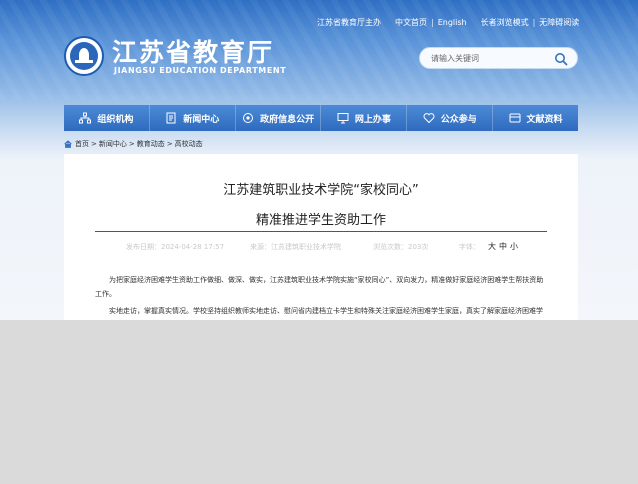  Describe the element at coordinates (559, 22) in the screenshot. I see `accessible-reading-link: 无障碍阅读` at that location.